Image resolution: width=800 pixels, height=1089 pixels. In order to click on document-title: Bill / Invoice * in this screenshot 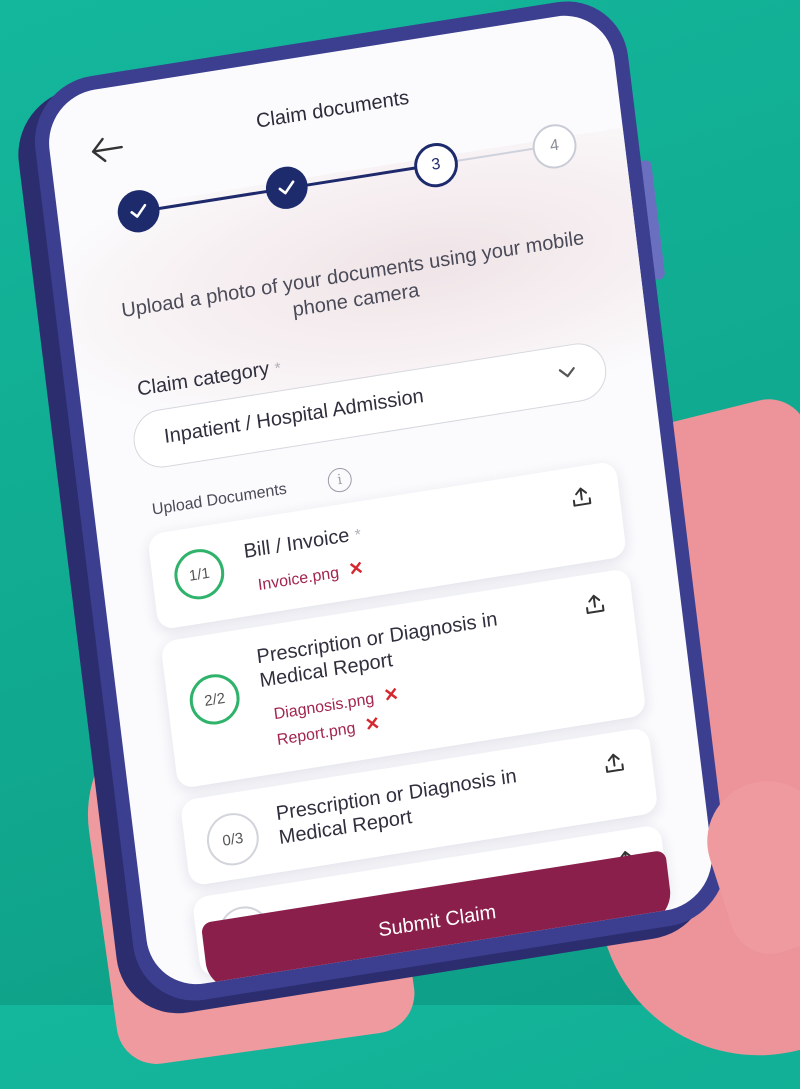, I will do `click(396, 529)`.